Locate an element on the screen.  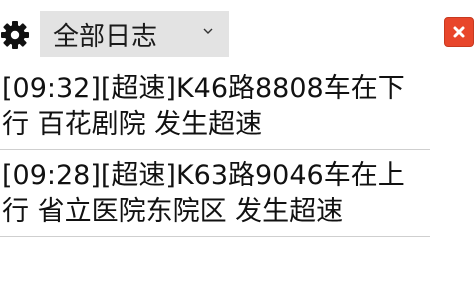
chevron-down-icon is located at coordinates (208, 31).